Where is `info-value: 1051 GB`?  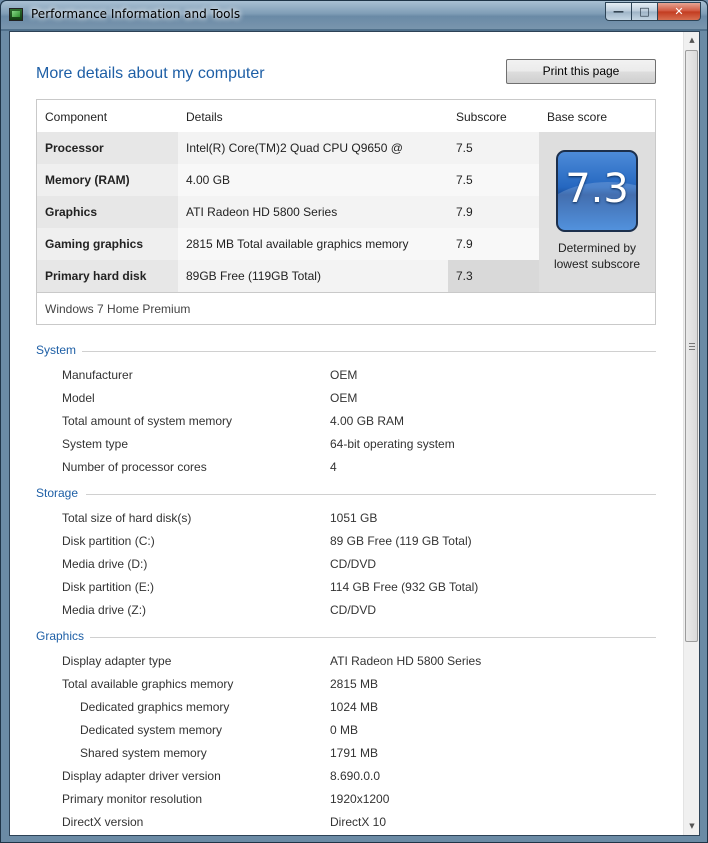 info-value: 1051 GB is located at coordinates (354, 518).